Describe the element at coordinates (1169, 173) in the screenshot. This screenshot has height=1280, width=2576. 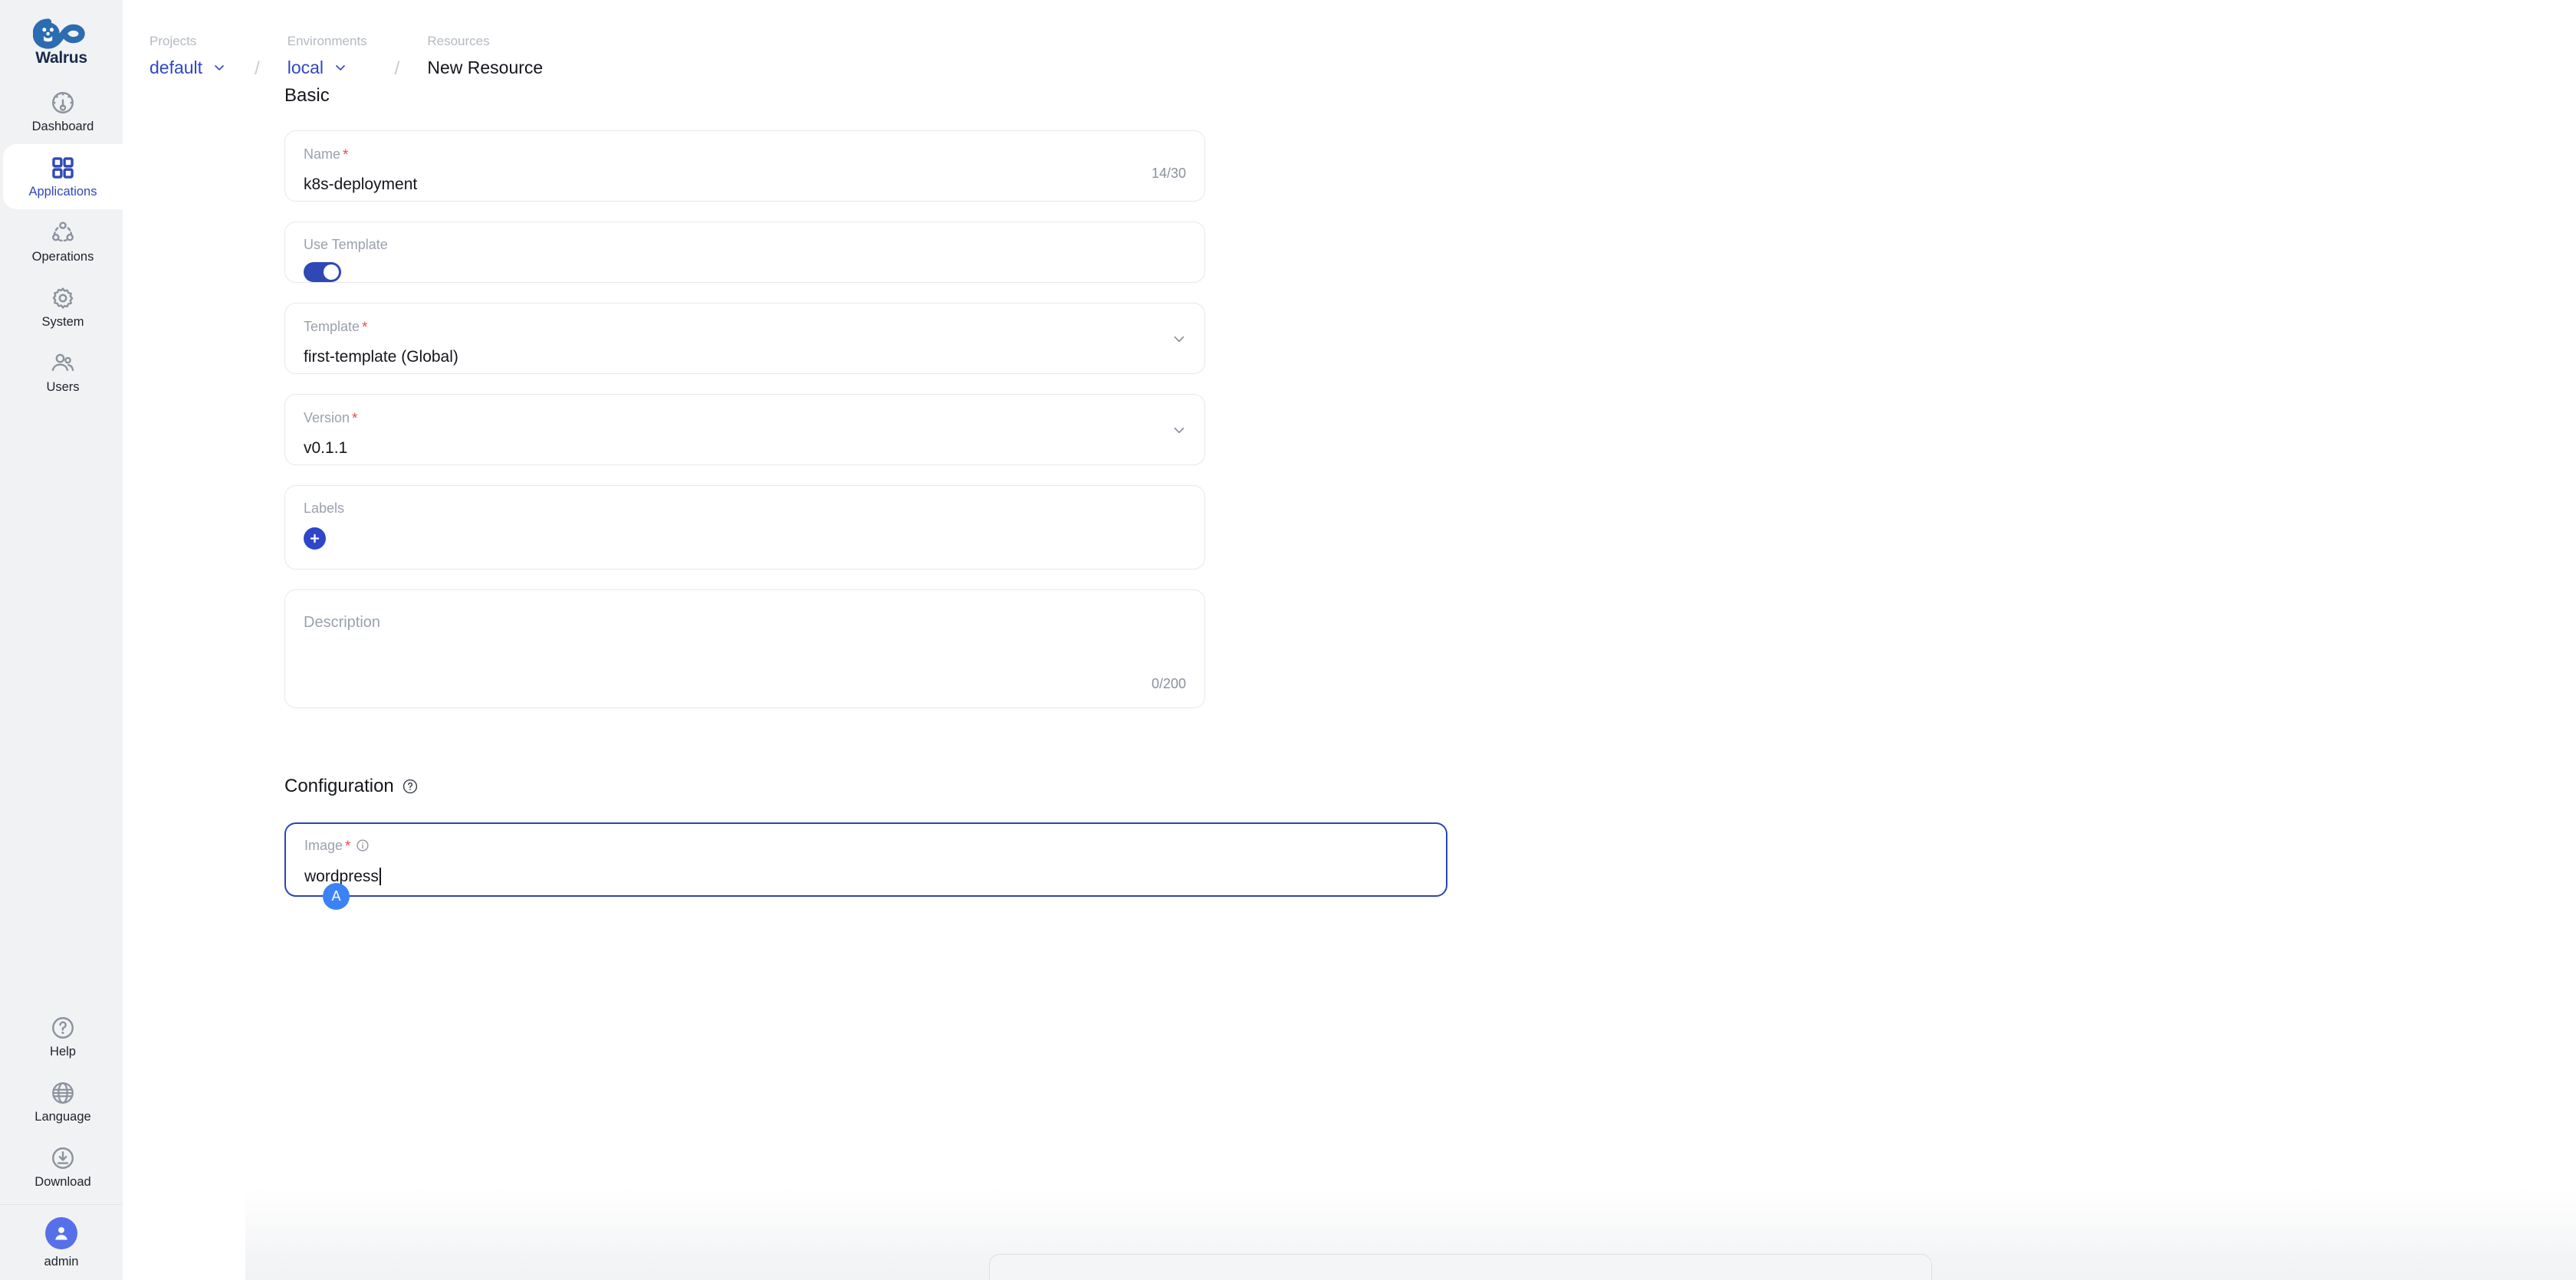
I see `name-counter: 14/30` at that location.